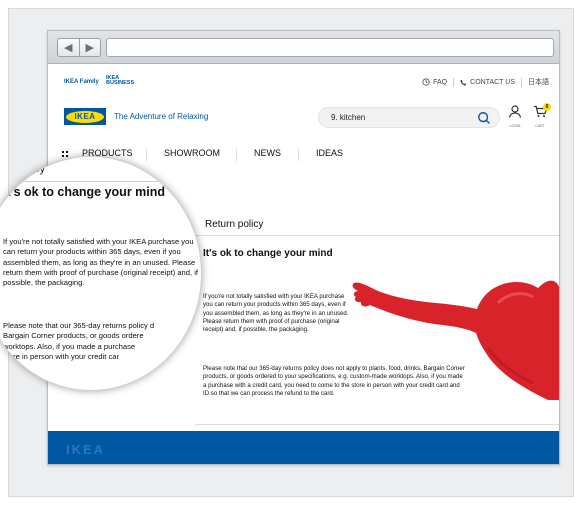 The height and width of the screenshot is (505, 582). I want to click on history-buttons: ◀ ▶, so click(79, 47).